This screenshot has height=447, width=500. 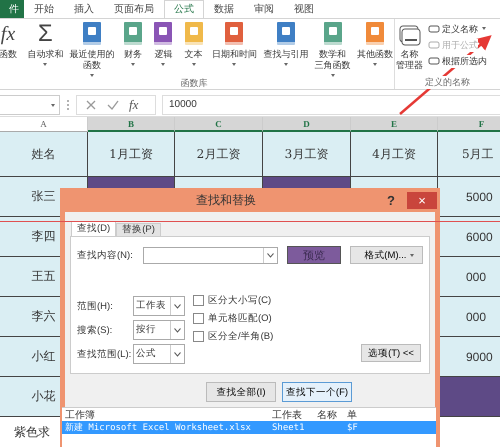 What do you see at coordinates (226, 200) in the screenshot?
I see `dialog-title: 查找和替换` at bounding box center [226, 200].